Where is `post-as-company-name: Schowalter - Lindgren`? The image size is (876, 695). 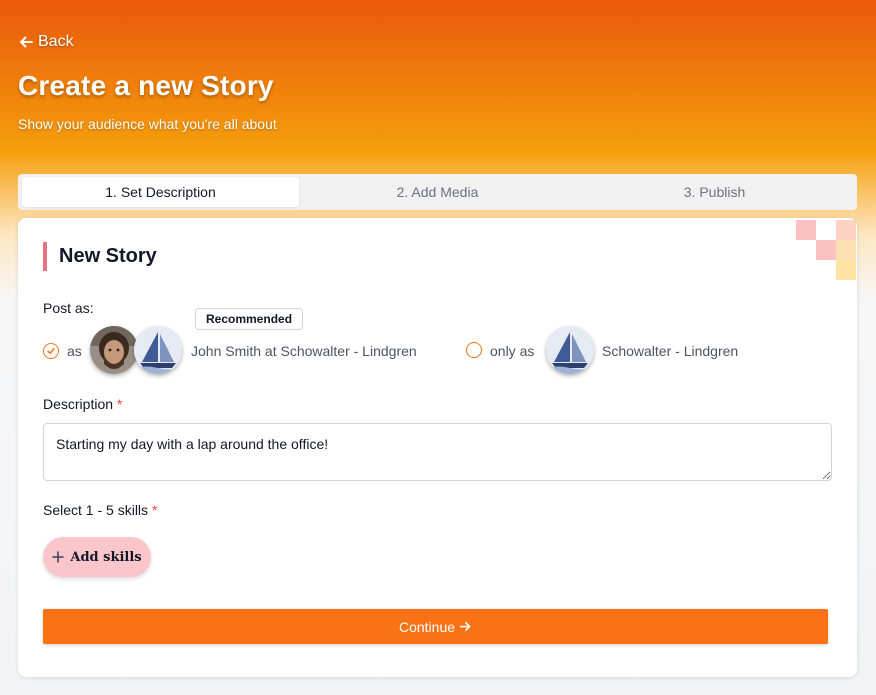 post-as-company-name: Schowalter - Lindgren is located at coordinates (670, 351).